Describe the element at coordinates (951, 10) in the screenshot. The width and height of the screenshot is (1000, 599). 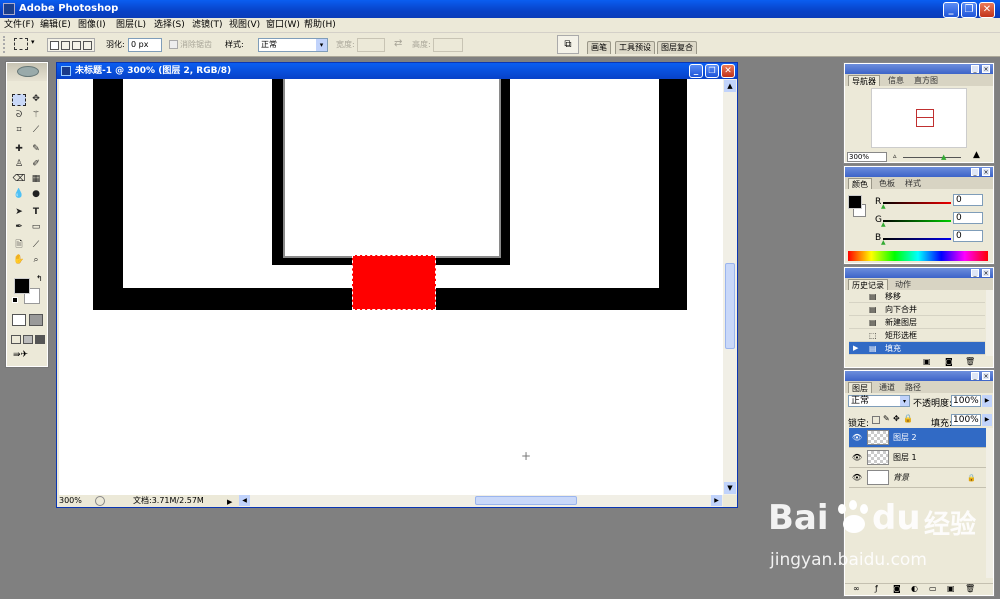
I see `minimize-button: _` at that location.